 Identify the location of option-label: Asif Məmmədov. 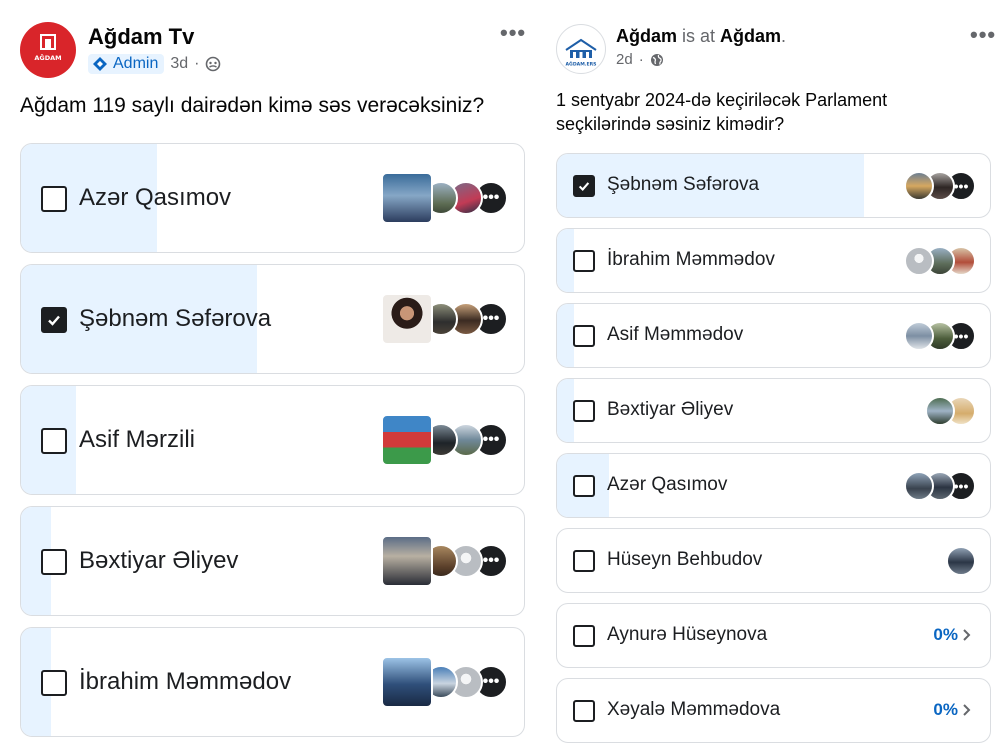
(675, 334).